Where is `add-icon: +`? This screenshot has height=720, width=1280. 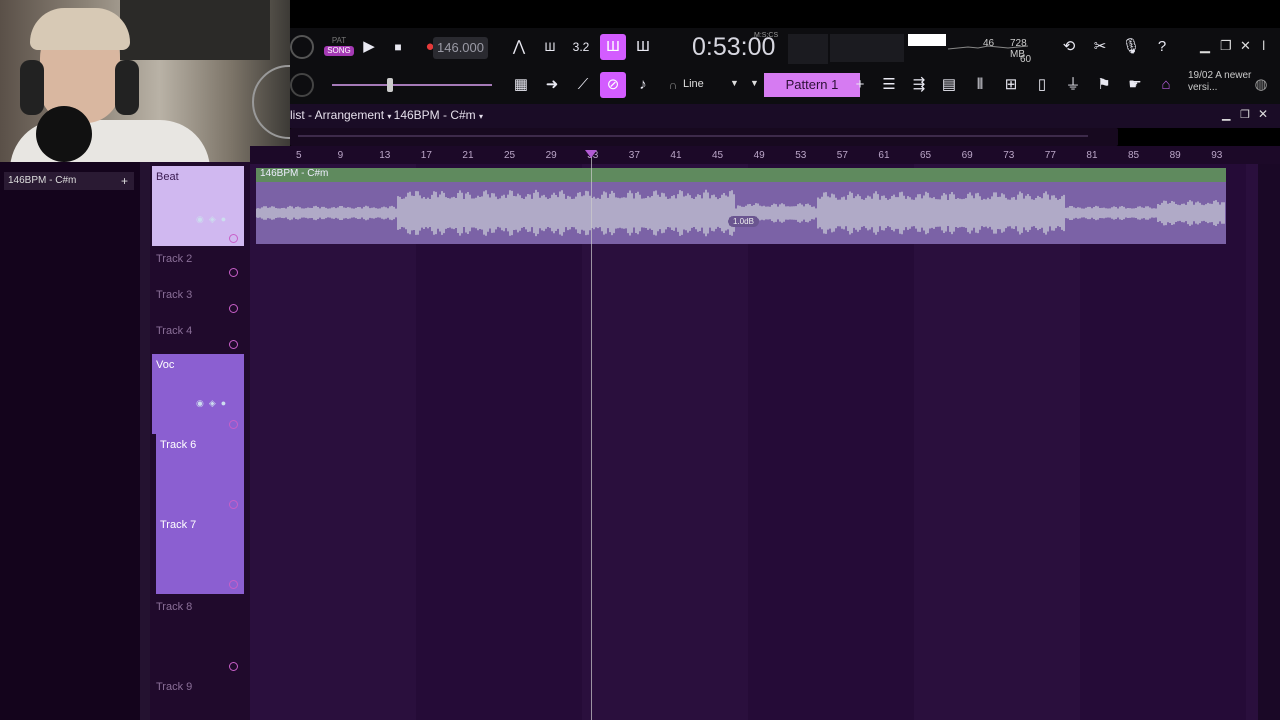 add-icon: + is located at coordinates (124, 181).